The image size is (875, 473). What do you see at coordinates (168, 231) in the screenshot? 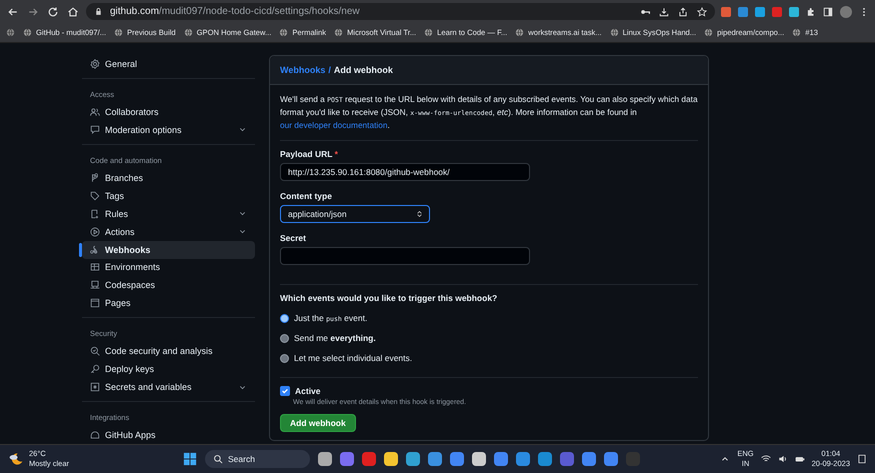
I see `sidebar-item: Actions` at bounding box center [168, 231].